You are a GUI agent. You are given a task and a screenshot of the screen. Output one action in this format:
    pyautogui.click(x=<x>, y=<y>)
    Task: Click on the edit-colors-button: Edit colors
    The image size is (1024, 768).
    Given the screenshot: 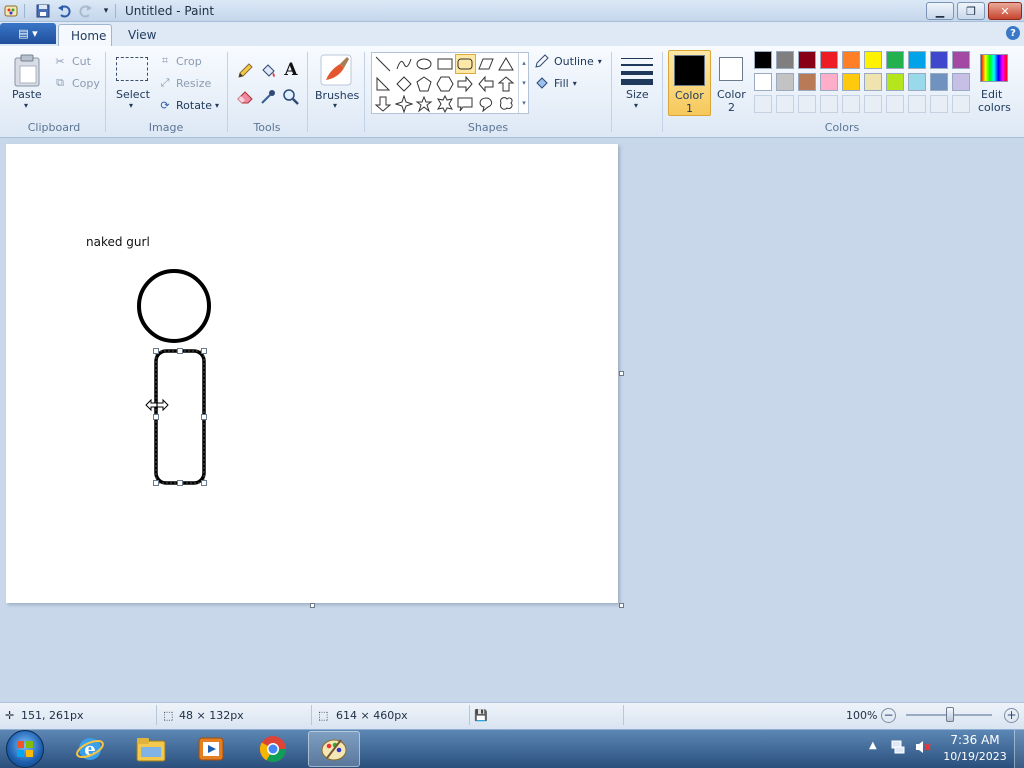 What is the action you would take?
    pyautogui.click(x=994, y=84)
    